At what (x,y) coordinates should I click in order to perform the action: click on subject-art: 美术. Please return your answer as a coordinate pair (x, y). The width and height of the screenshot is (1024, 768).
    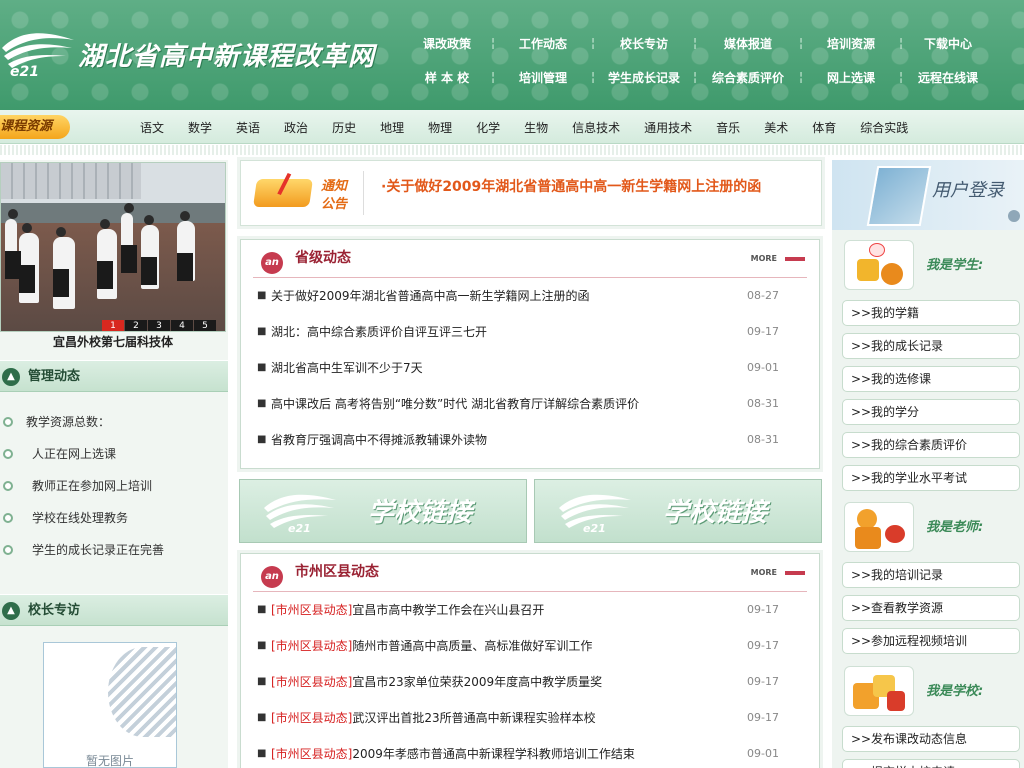
    Looking at the image, I should click on (776, 127).